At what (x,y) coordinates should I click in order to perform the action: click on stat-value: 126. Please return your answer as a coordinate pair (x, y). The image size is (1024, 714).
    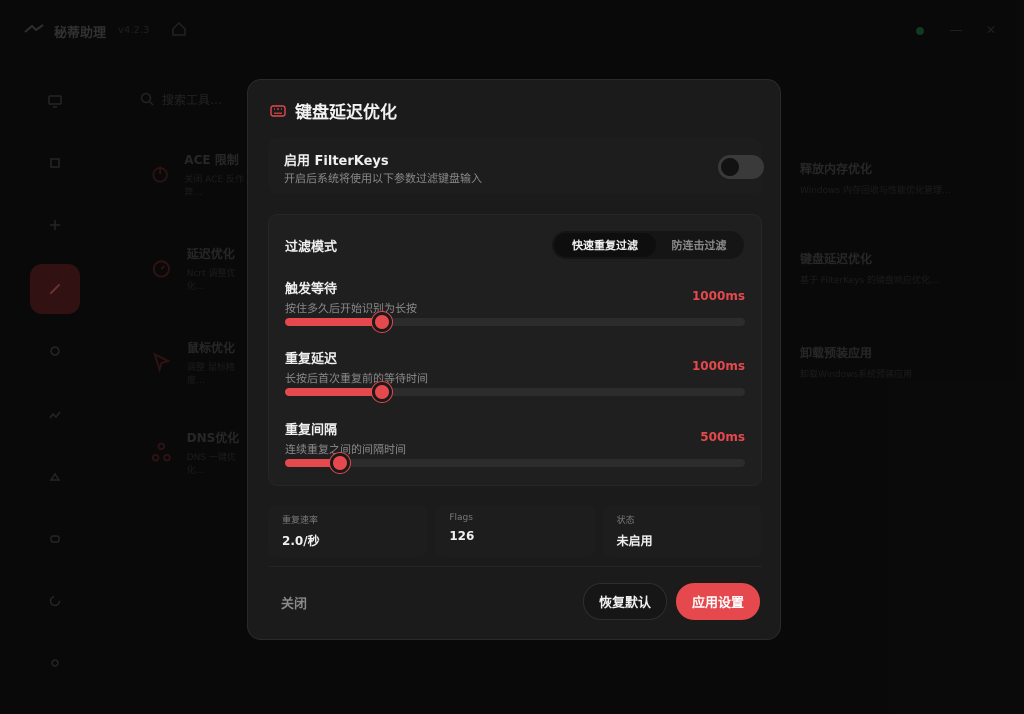
    Looking at the image, I should click on (462, 536).